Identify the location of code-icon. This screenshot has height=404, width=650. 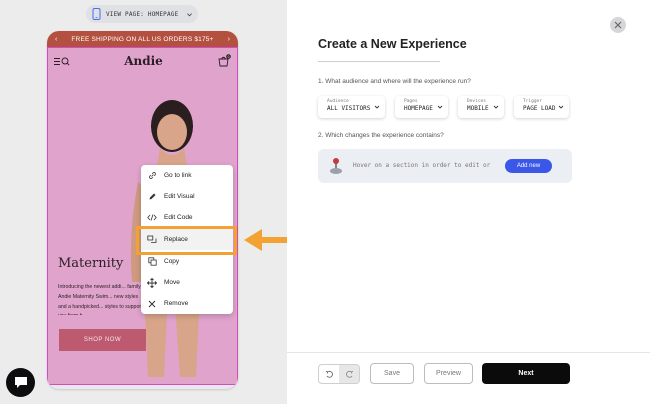
(152, 218).